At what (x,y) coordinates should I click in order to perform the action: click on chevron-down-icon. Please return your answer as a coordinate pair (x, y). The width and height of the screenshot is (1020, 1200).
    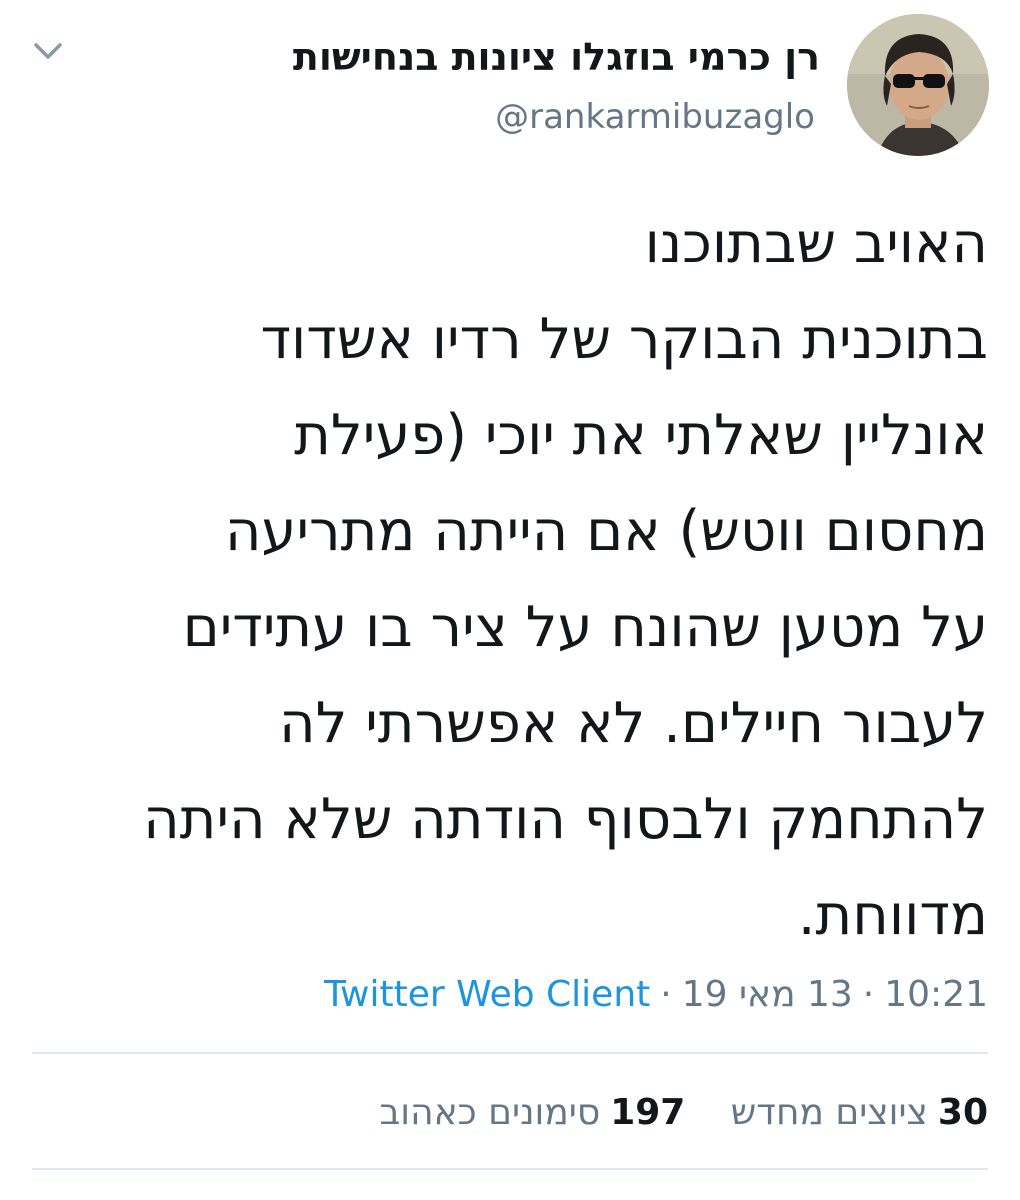
    Looking at the image, I should click on (48, 51).